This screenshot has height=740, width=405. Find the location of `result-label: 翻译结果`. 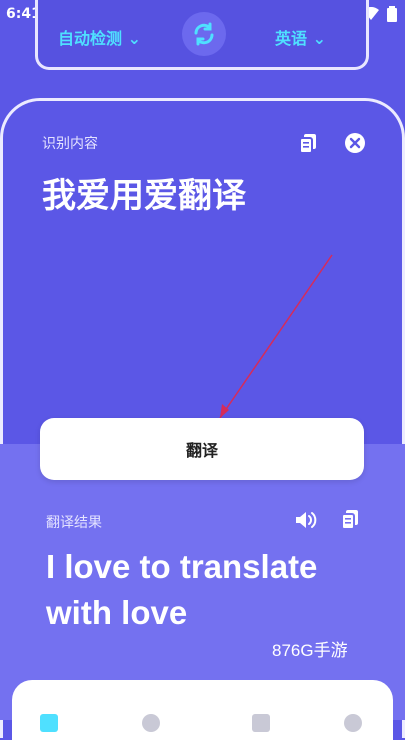

result-label: 翻译结果 is located at coordinates (74, 523).